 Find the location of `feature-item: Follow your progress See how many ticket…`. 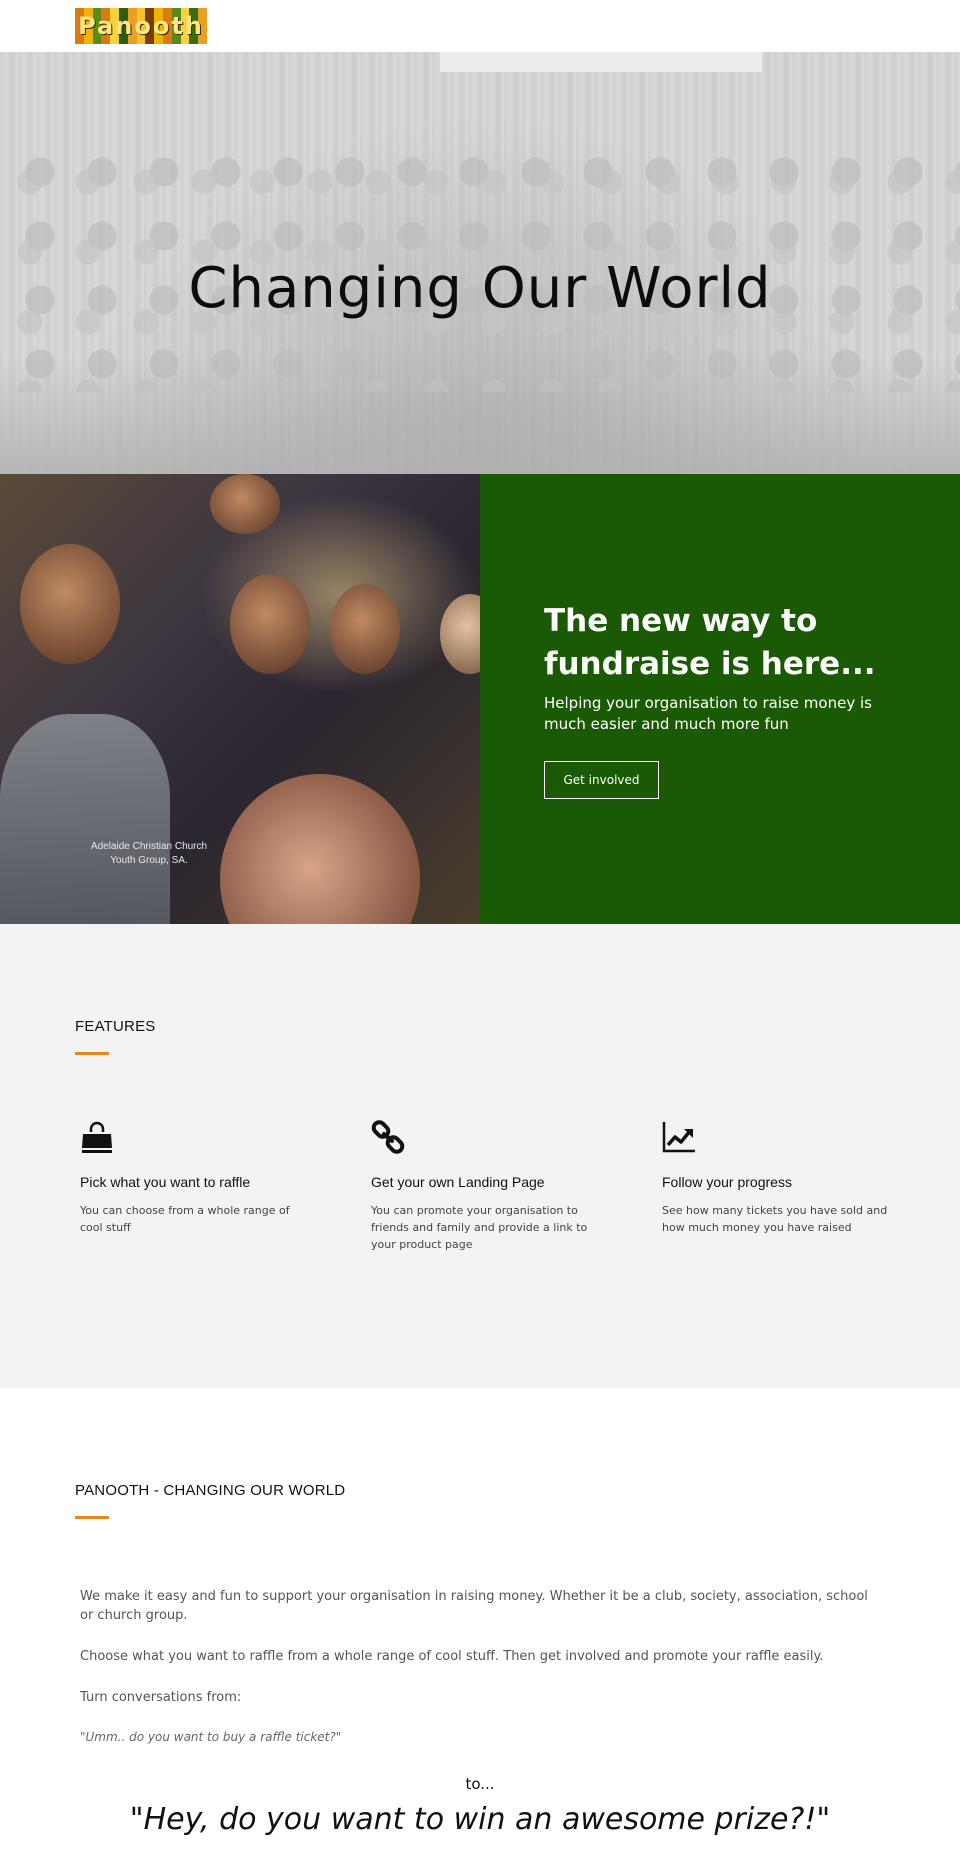

feature-item: Follow your progress See how many ticket… is located at coordinates (777, 1178).